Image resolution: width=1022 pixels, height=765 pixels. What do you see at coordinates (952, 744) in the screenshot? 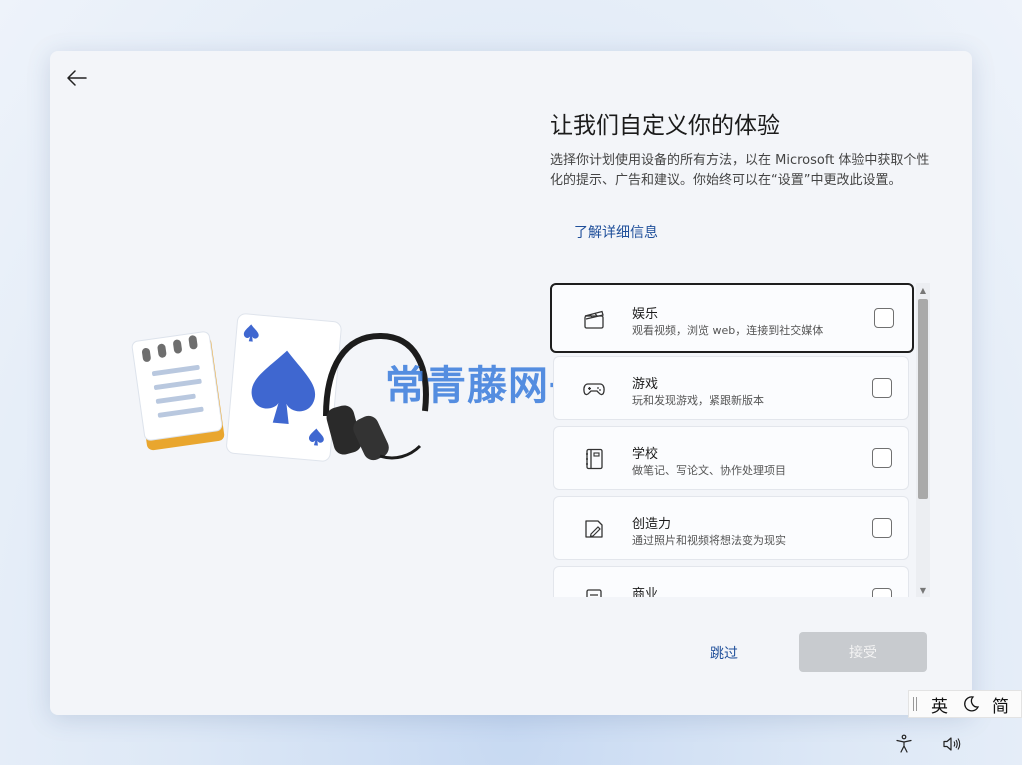
I see `volume-icon` at bounding box center [952, 744].